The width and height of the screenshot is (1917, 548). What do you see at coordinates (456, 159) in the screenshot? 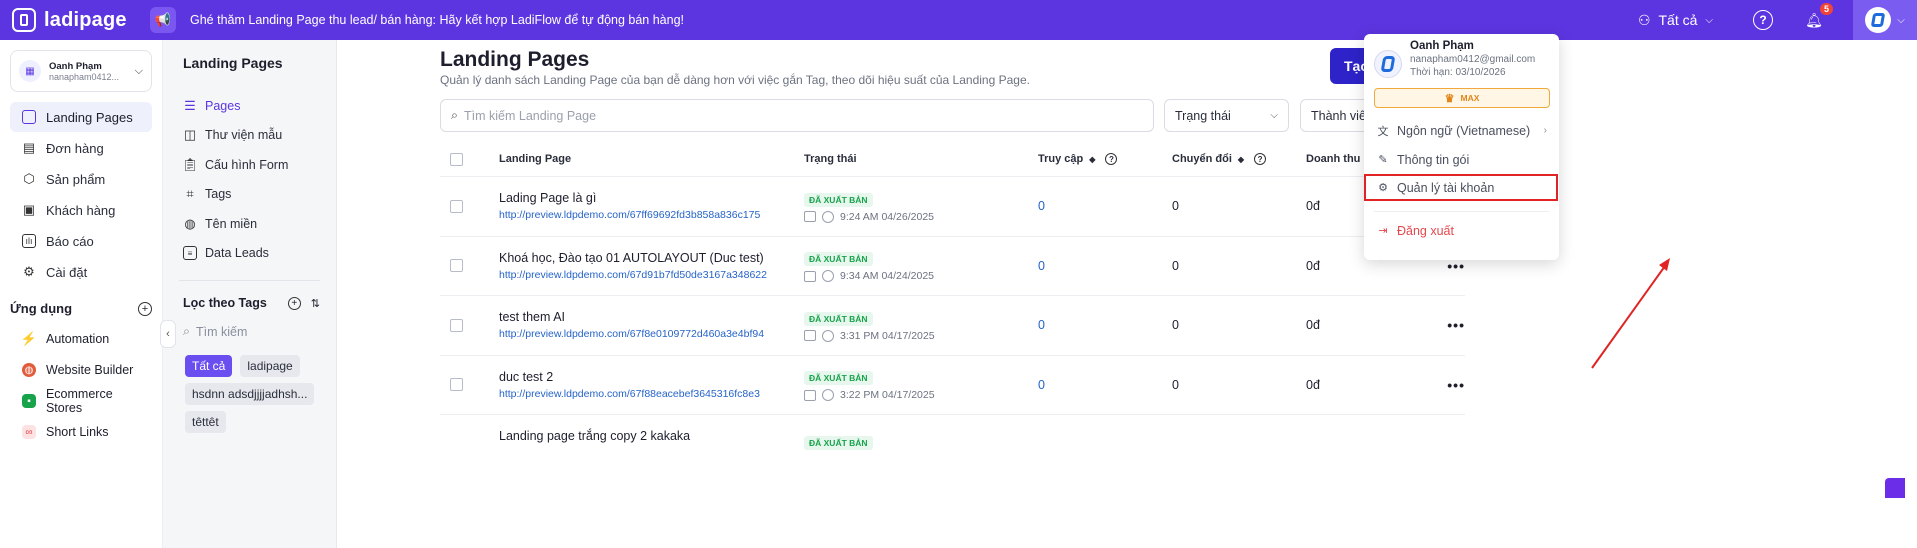
I see `select-all-checkbox` at bounding box center [456, 159].